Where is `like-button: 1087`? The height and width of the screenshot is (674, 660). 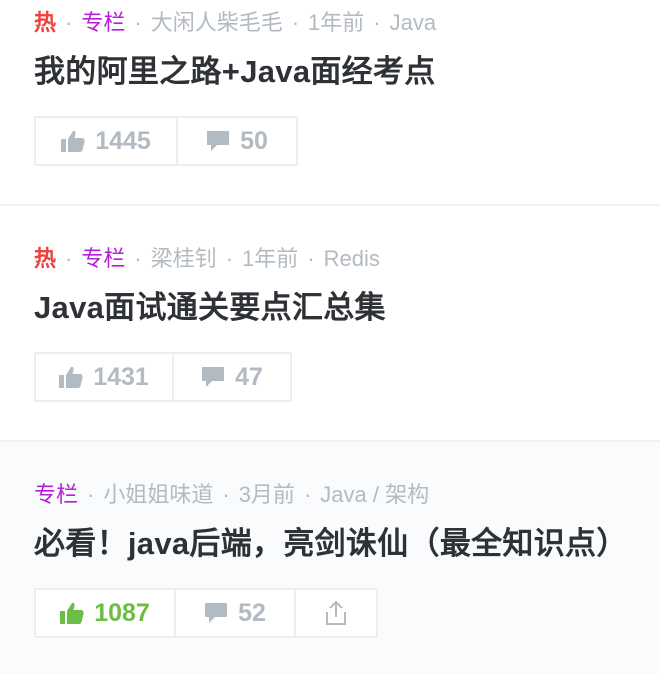
like-button: 1087 is located at coordinates (106, 613).